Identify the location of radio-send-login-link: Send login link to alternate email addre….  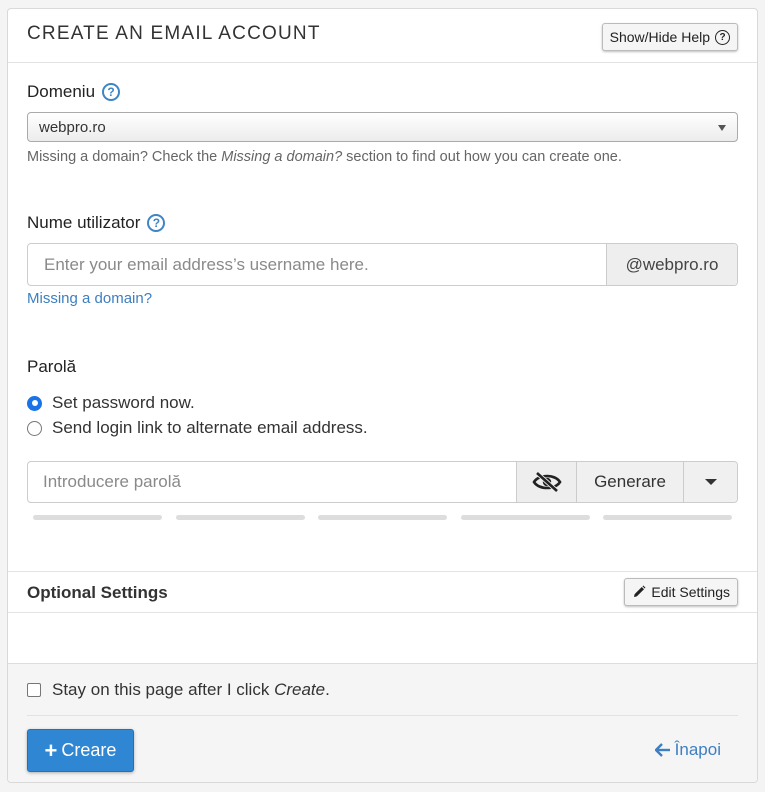
(197, 428).